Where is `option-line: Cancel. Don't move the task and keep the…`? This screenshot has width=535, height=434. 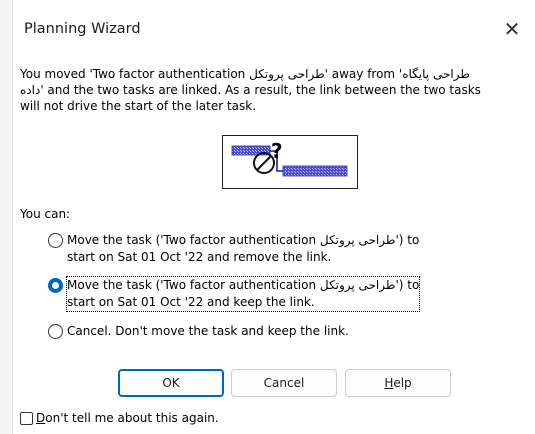
option-line: Cancel. Don't move the task and keep the… is located at coordinates (208, 331).